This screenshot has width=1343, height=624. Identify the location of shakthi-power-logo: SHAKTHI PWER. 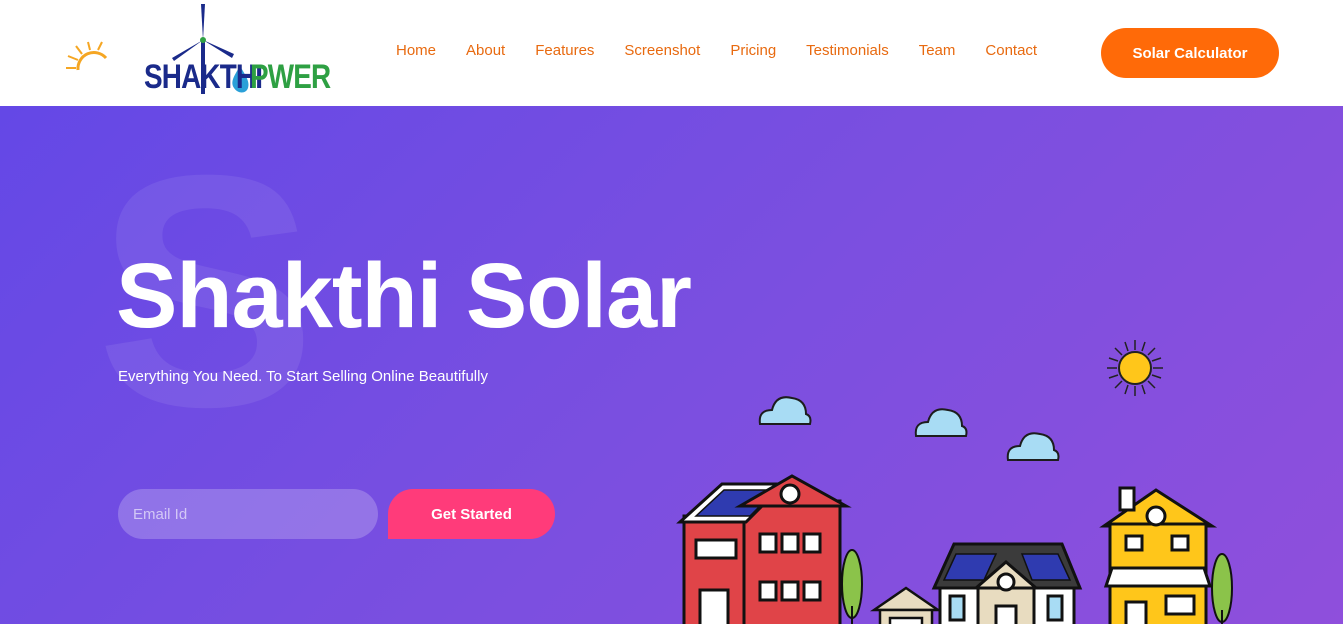
(197, 50).